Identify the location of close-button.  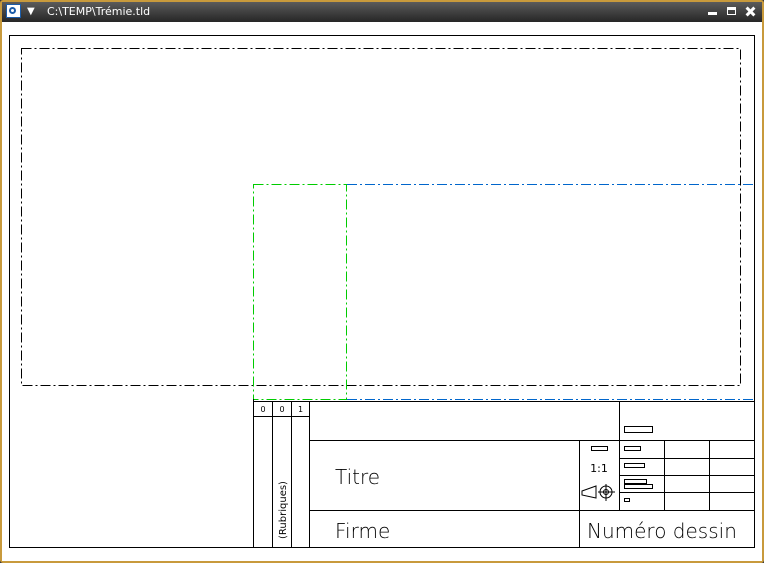
(750, 11).